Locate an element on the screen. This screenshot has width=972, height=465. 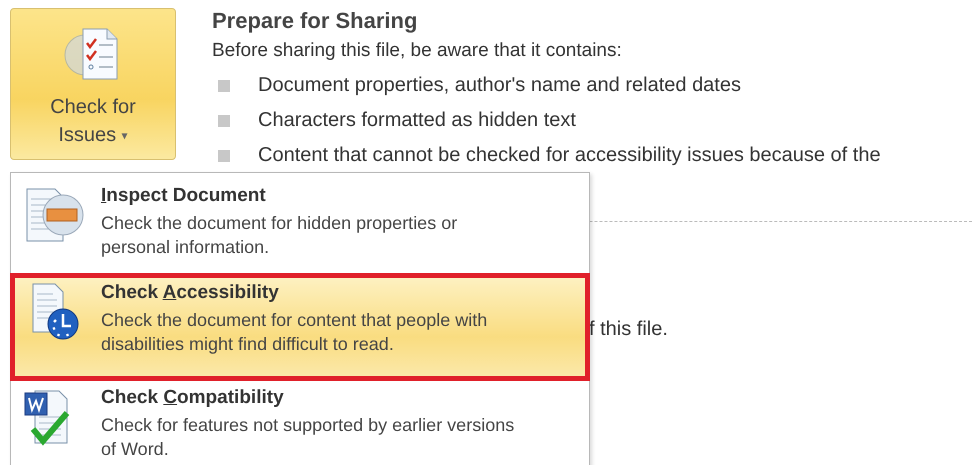
menu-item-description: Check for features not supported by earlier versions of Word. is located at coordinates (308, 437).